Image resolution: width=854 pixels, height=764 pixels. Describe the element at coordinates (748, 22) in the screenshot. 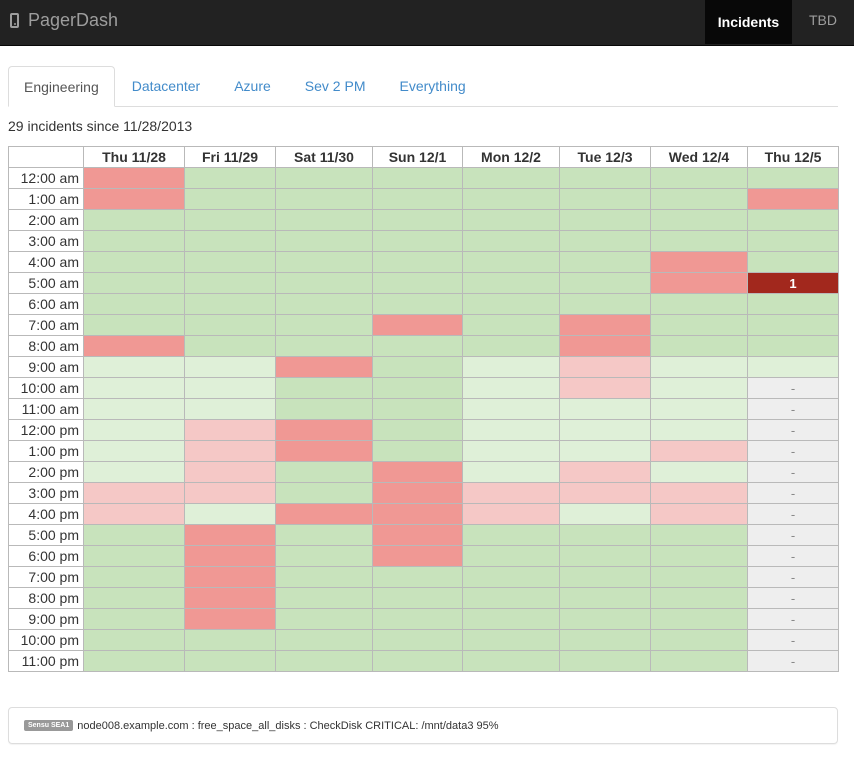

I see `nav-incidents: Incidents` at that location.